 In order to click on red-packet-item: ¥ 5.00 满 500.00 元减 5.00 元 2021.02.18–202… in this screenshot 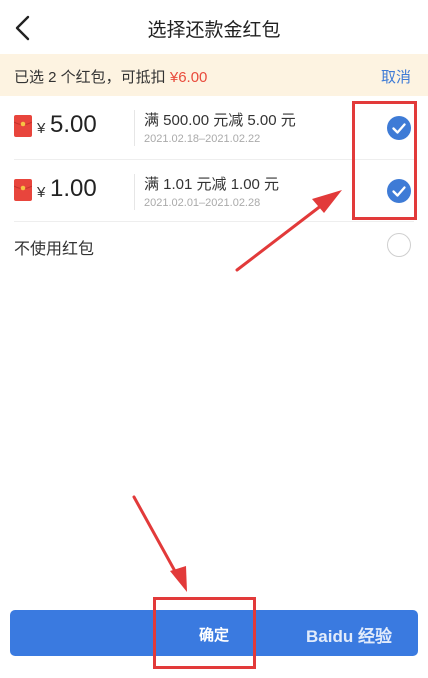, I will do `click(214, 128)`.